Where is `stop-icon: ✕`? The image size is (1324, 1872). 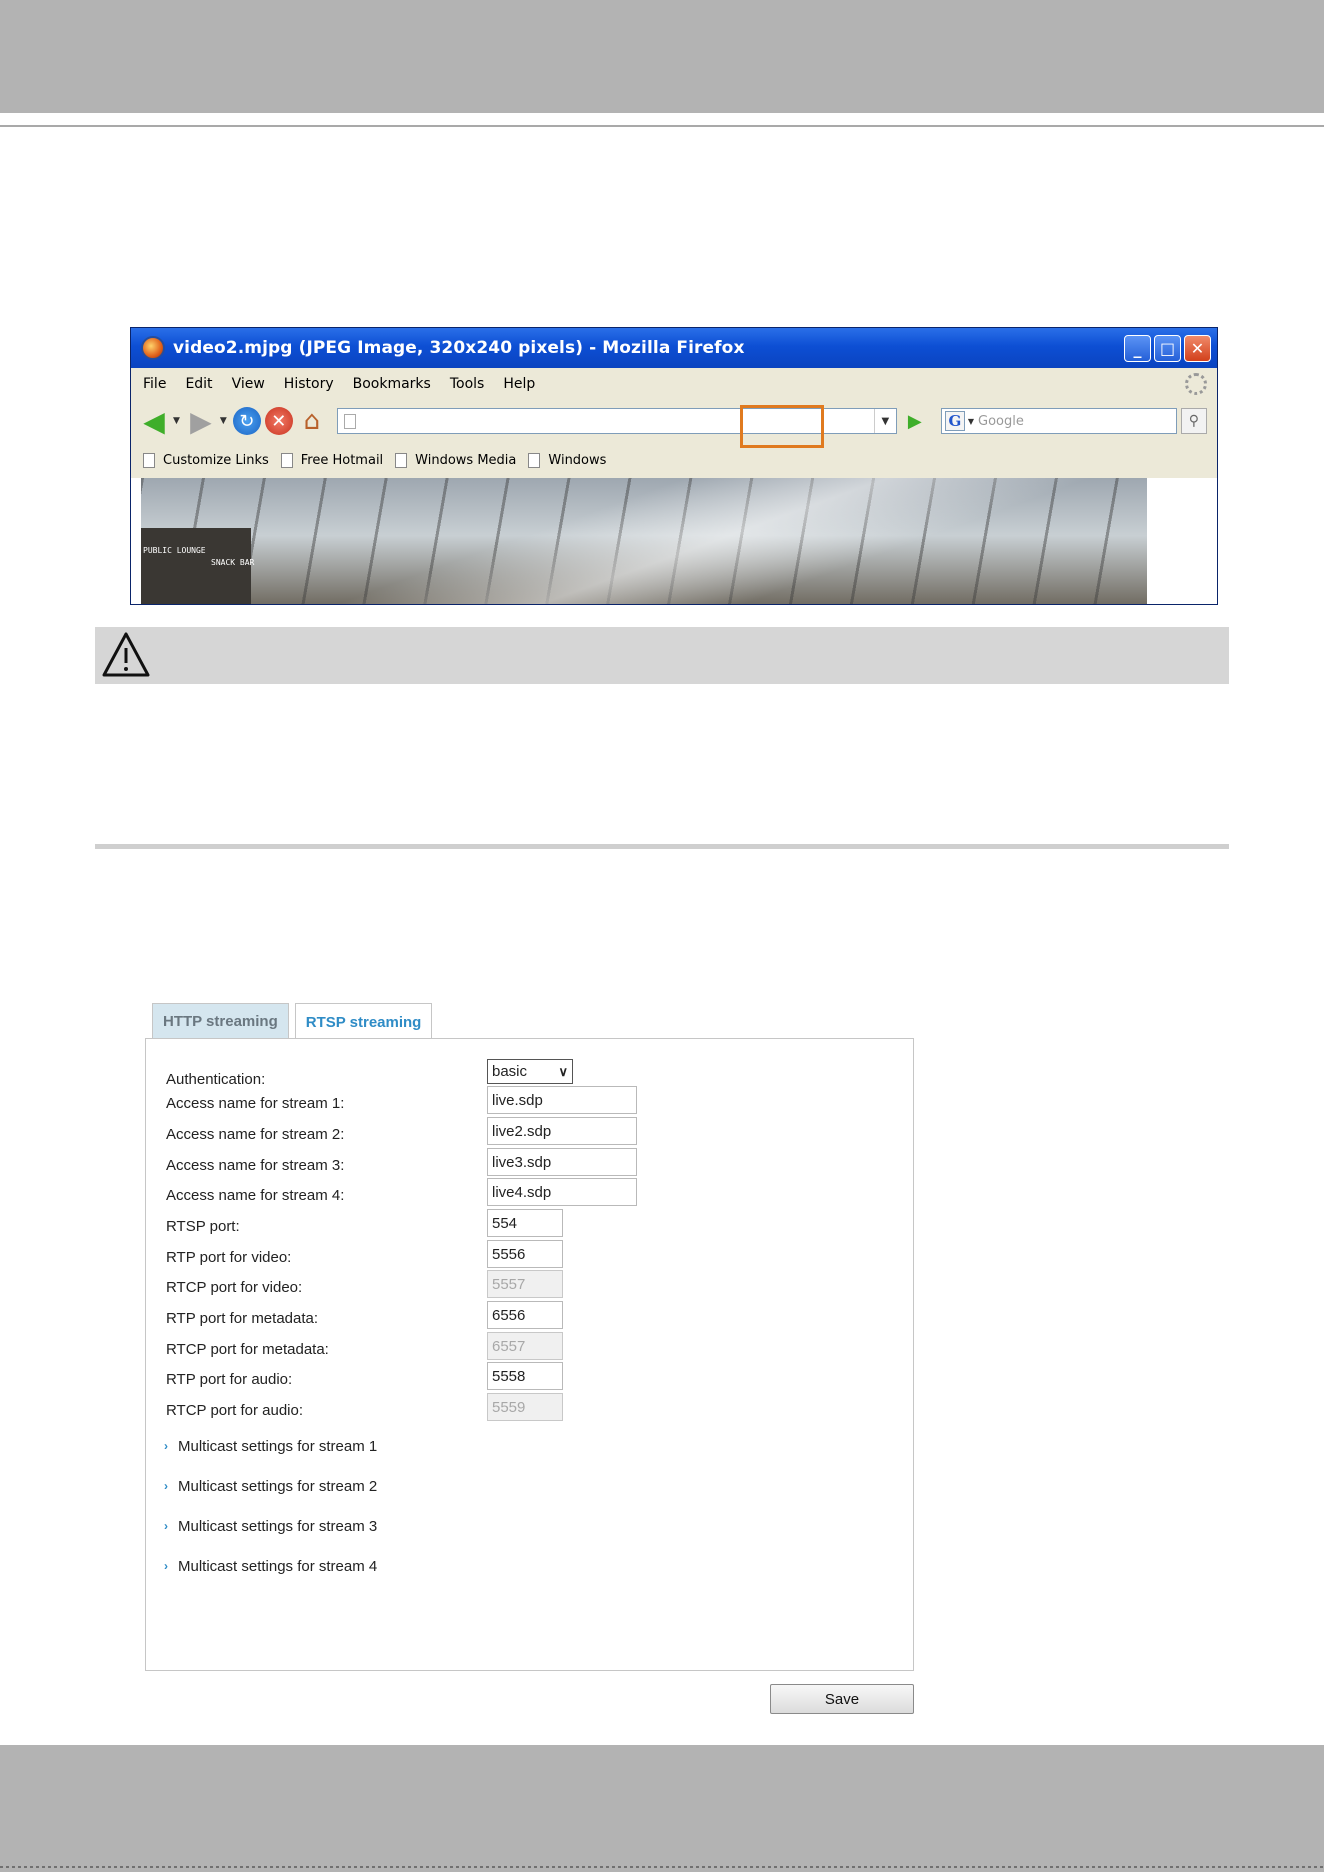 stop-icon: ✕ is located at coordinates (278, 421).